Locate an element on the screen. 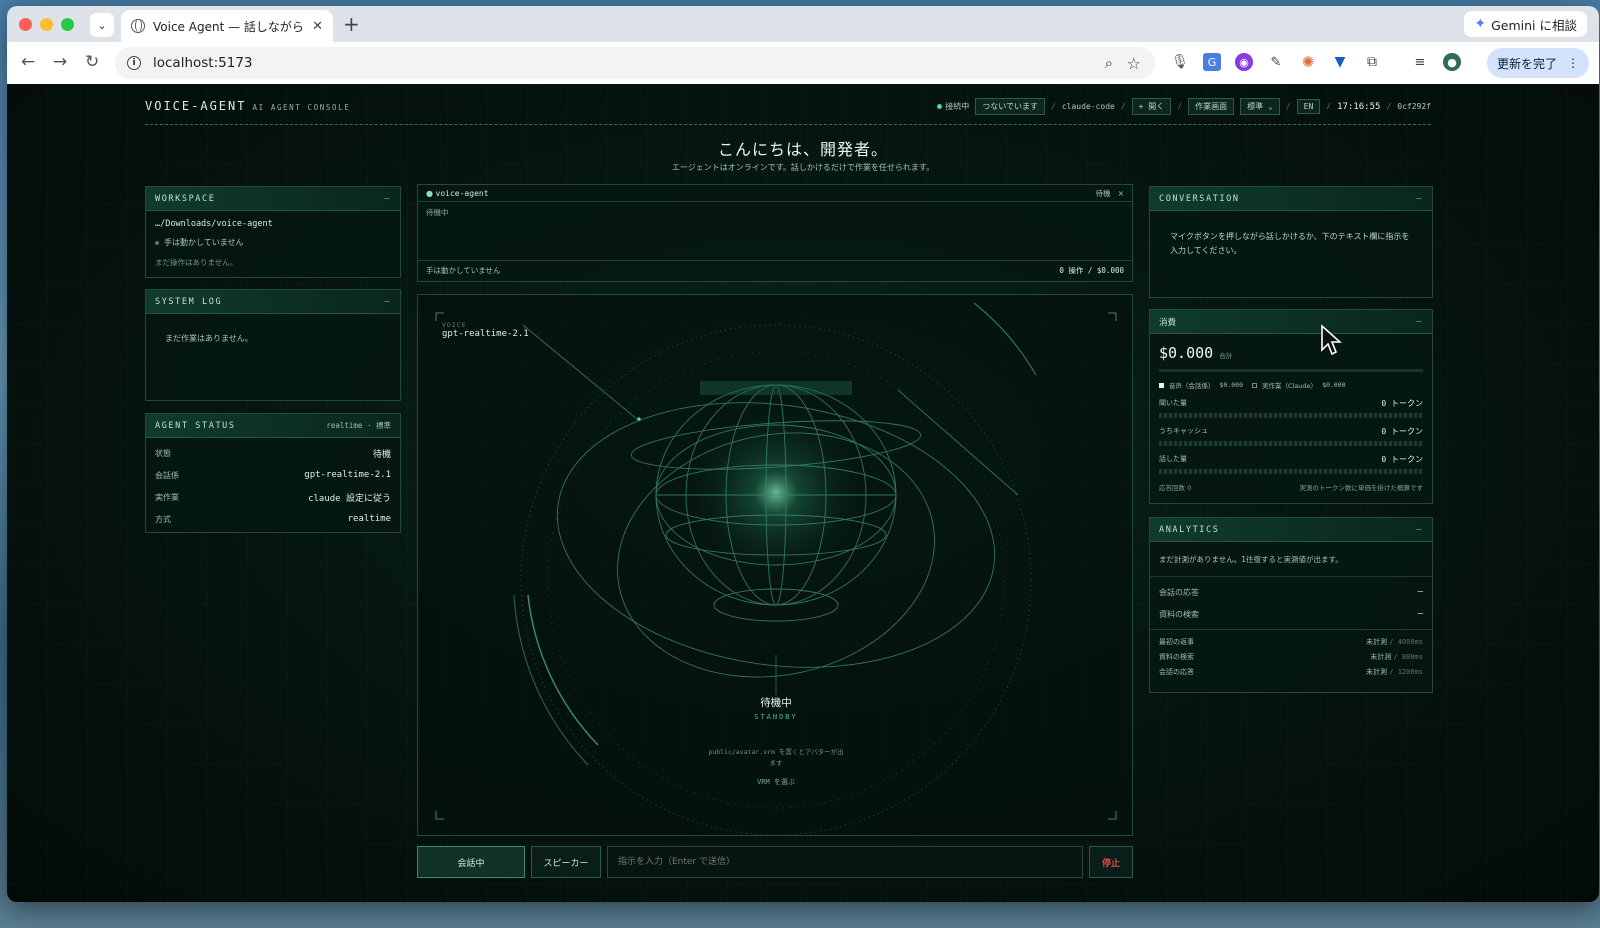 The width and height of the screenshot is (1600, 928). site-info-icon: i is located at coordinates (134, 63).